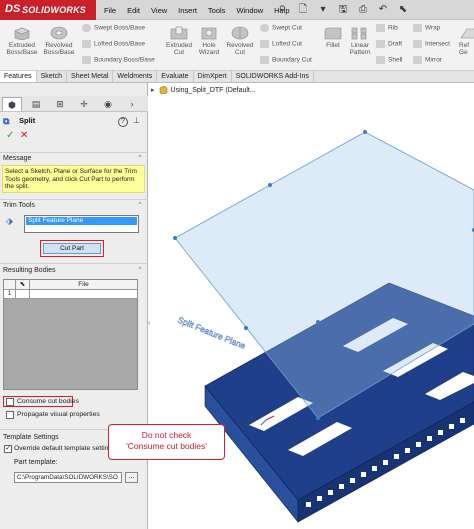 The image size is (474, 529). I want to click on intersect-icon, so click(417, 44).